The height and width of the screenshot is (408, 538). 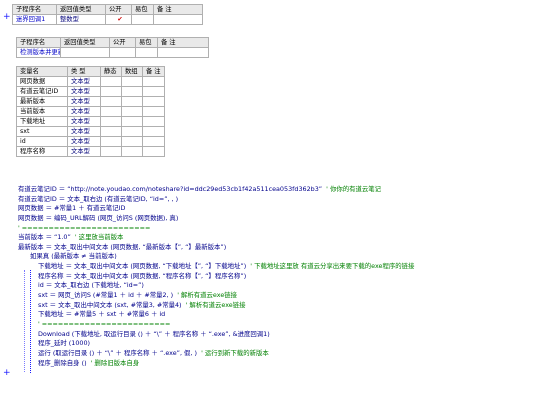 What do you see at coordinates (122, 42) in the screenshot?
I see `sub2-header-public: 公开` at bounding box center [122, 42].